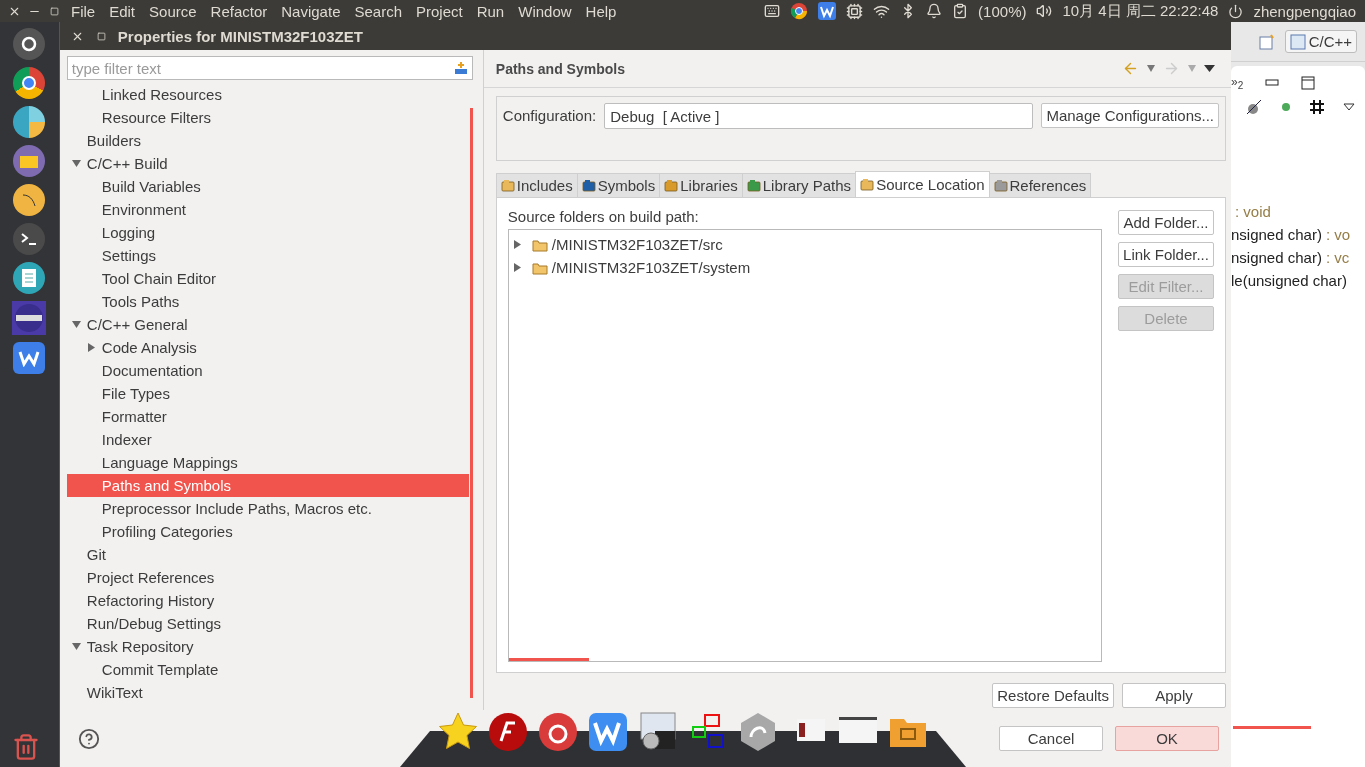 The width and height of the screenshot is (1365, 767). What do you see at coordinates (267, 393) in the screenshot?
I see `tree-item: File Types` at bounding box center [267, 393].